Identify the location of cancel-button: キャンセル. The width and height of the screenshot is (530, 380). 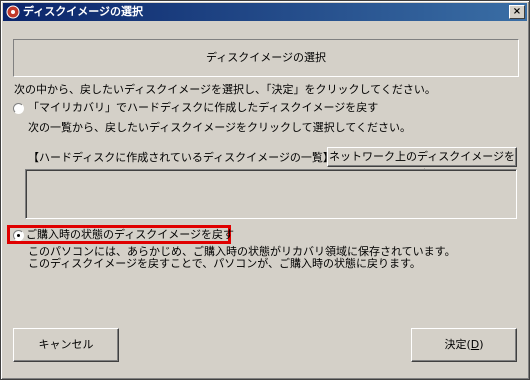
(66, 345).